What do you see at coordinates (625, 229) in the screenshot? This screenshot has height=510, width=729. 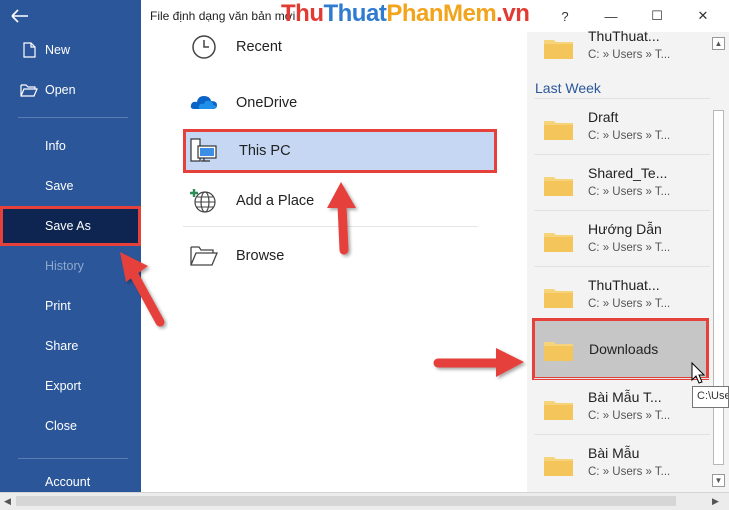 I see `folder-name: Hướng Dẫn` at bounding box center [625, 229].